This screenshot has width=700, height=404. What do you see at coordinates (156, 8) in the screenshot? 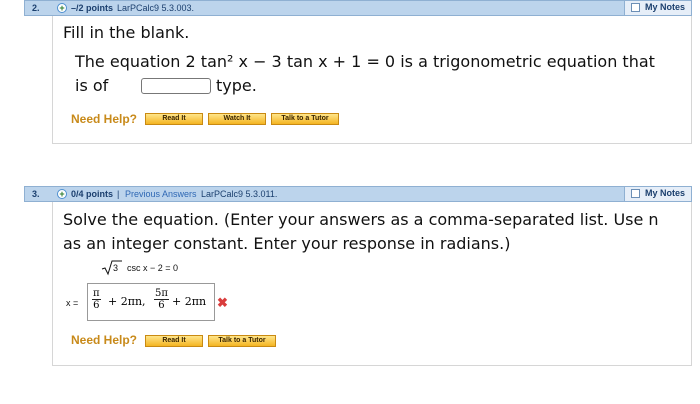
I see `question-source: LarPCalc9 5.3.003.` at bounding box center [156, 8].